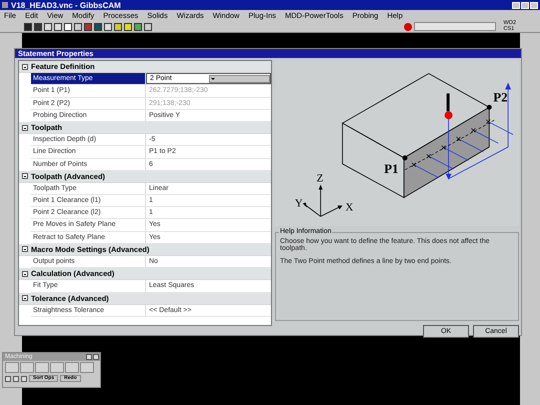 Image resolution: width=540 pixels, height=405 pixels. I want to click on close-button, so click(96, 357).